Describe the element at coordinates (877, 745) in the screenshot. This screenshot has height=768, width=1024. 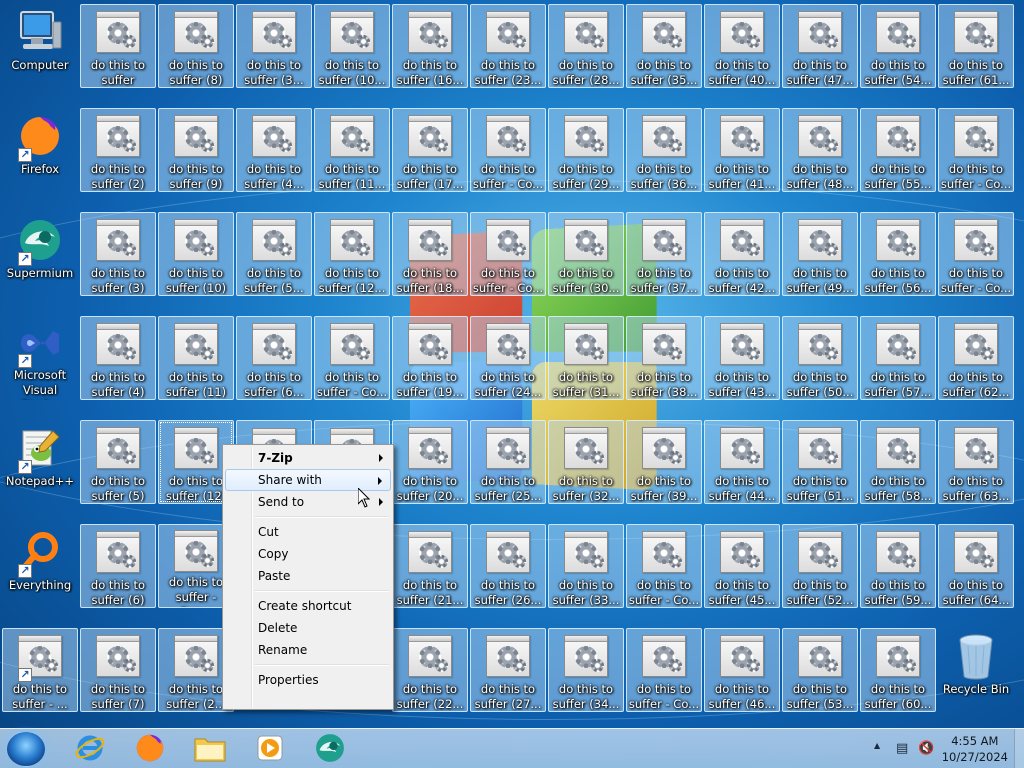
I see `show-hidden-icons-icon: ▲` at that location.